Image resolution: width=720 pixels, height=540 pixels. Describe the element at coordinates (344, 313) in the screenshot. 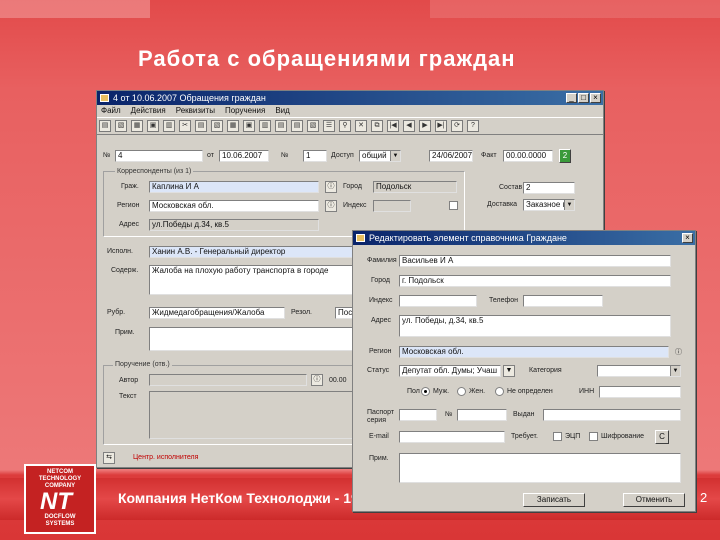

I see `res-field: Пост` at that location.